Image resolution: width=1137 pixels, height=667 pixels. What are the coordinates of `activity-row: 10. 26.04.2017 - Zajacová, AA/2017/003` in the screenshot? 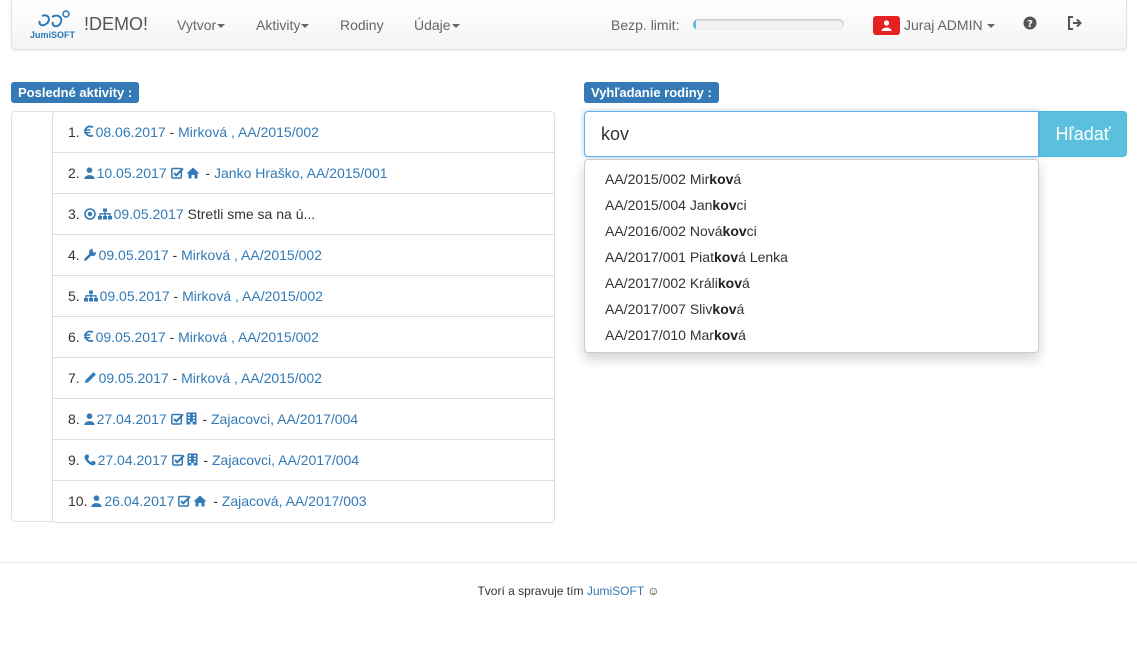 It's located at (303, 501).